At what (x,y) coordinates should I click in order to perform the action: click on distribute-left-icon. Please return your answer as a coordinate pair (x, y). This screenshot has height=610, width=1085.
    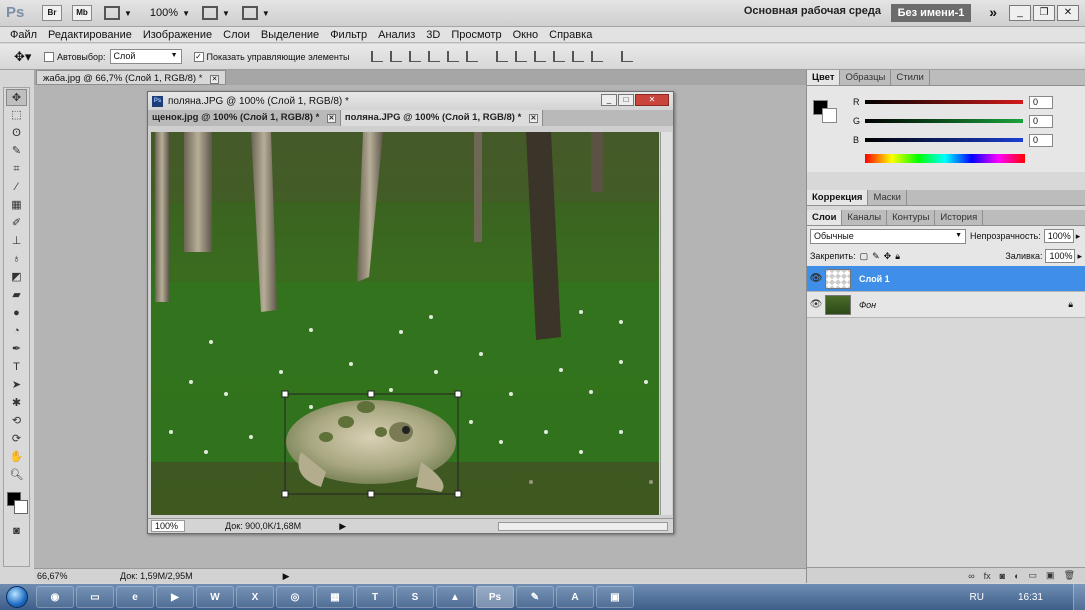
    Looking at the image, I should click on (559, 56).